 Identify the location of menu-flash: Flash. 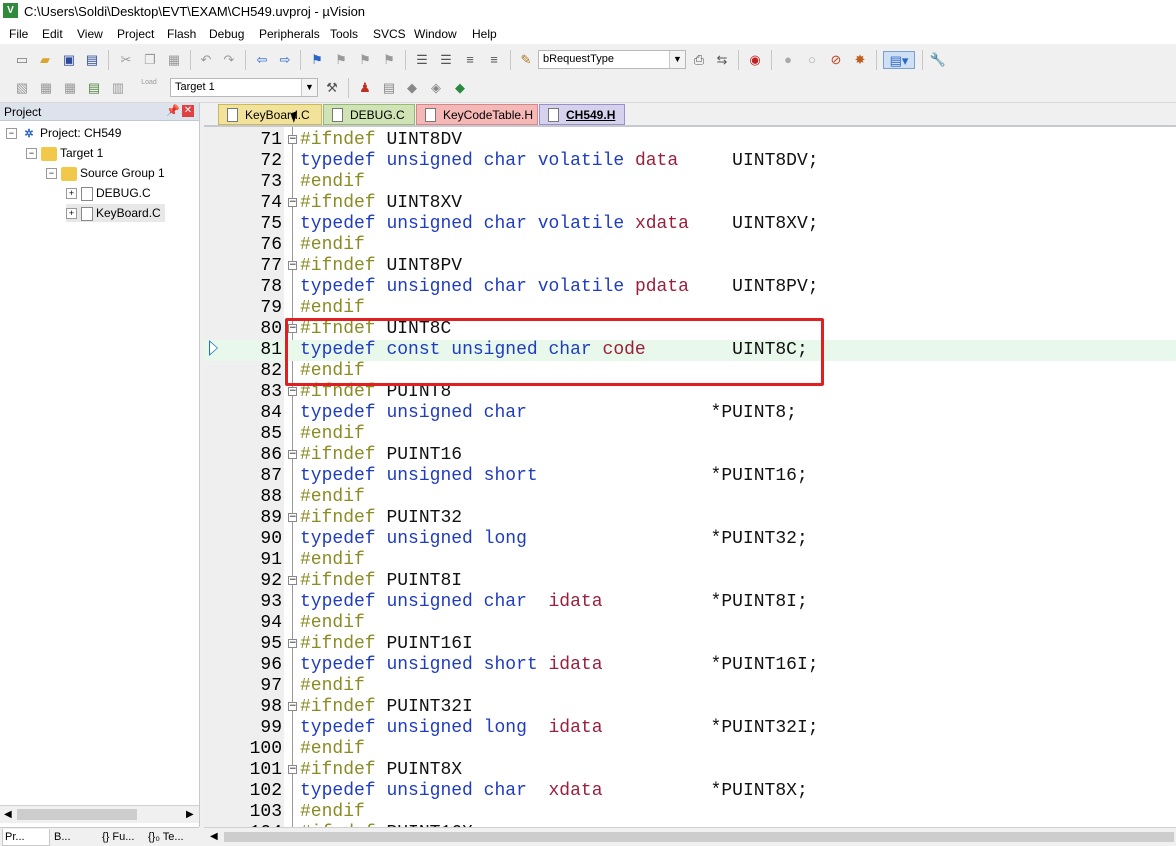
(181, 34).